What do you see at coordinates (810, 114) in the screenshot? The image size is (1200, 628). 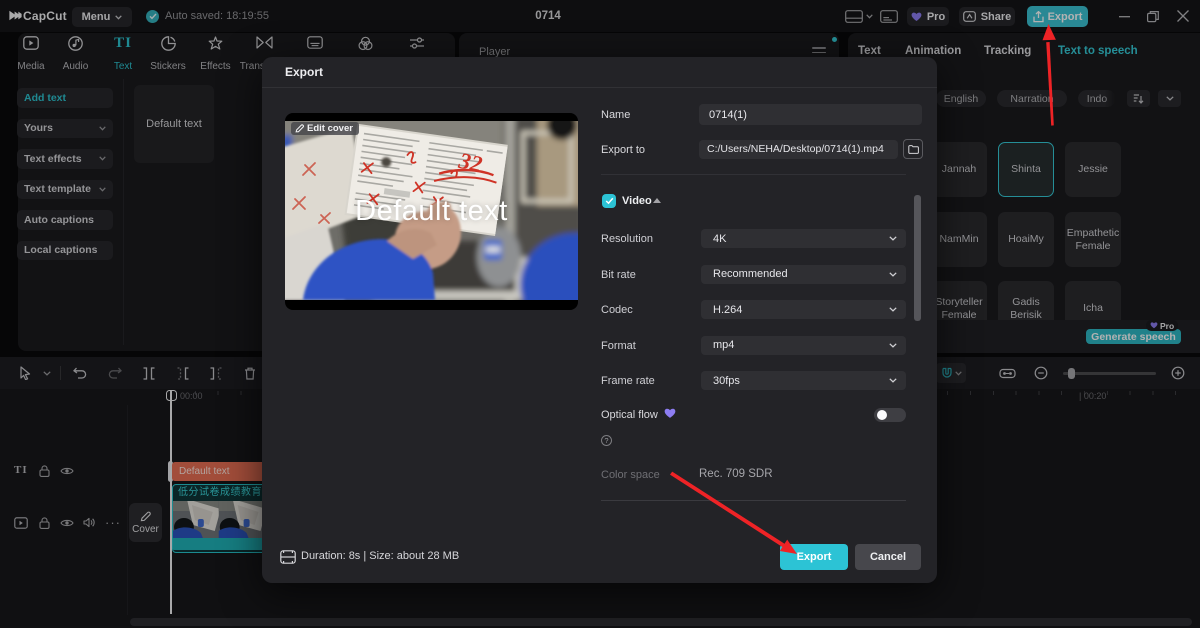 I see `name-input: 0714(1)` at bounding box center [810, 114].